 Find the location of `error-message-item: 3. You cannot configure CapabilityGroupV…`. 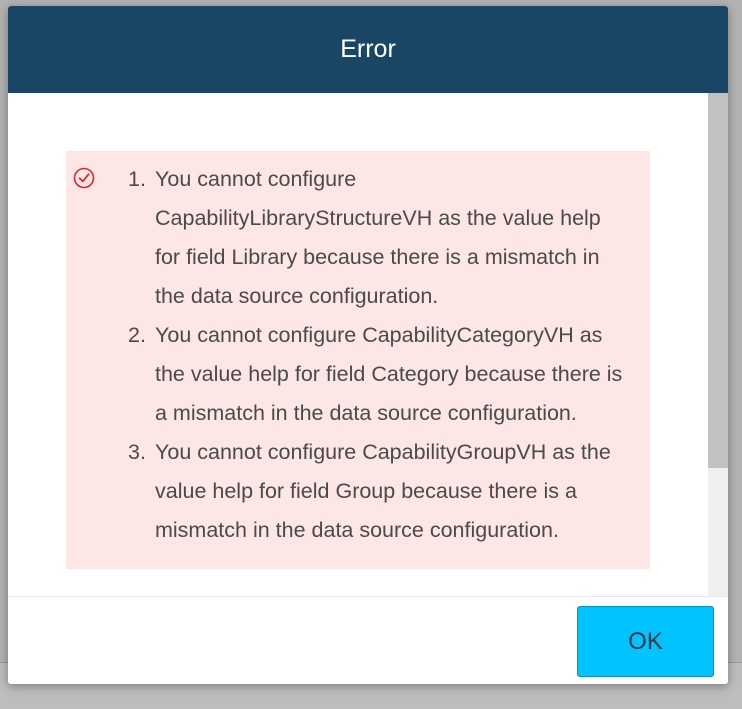

error-message-item: 3. You cannot configure CapabilityGroupV… is located at coordinates (376, 491).